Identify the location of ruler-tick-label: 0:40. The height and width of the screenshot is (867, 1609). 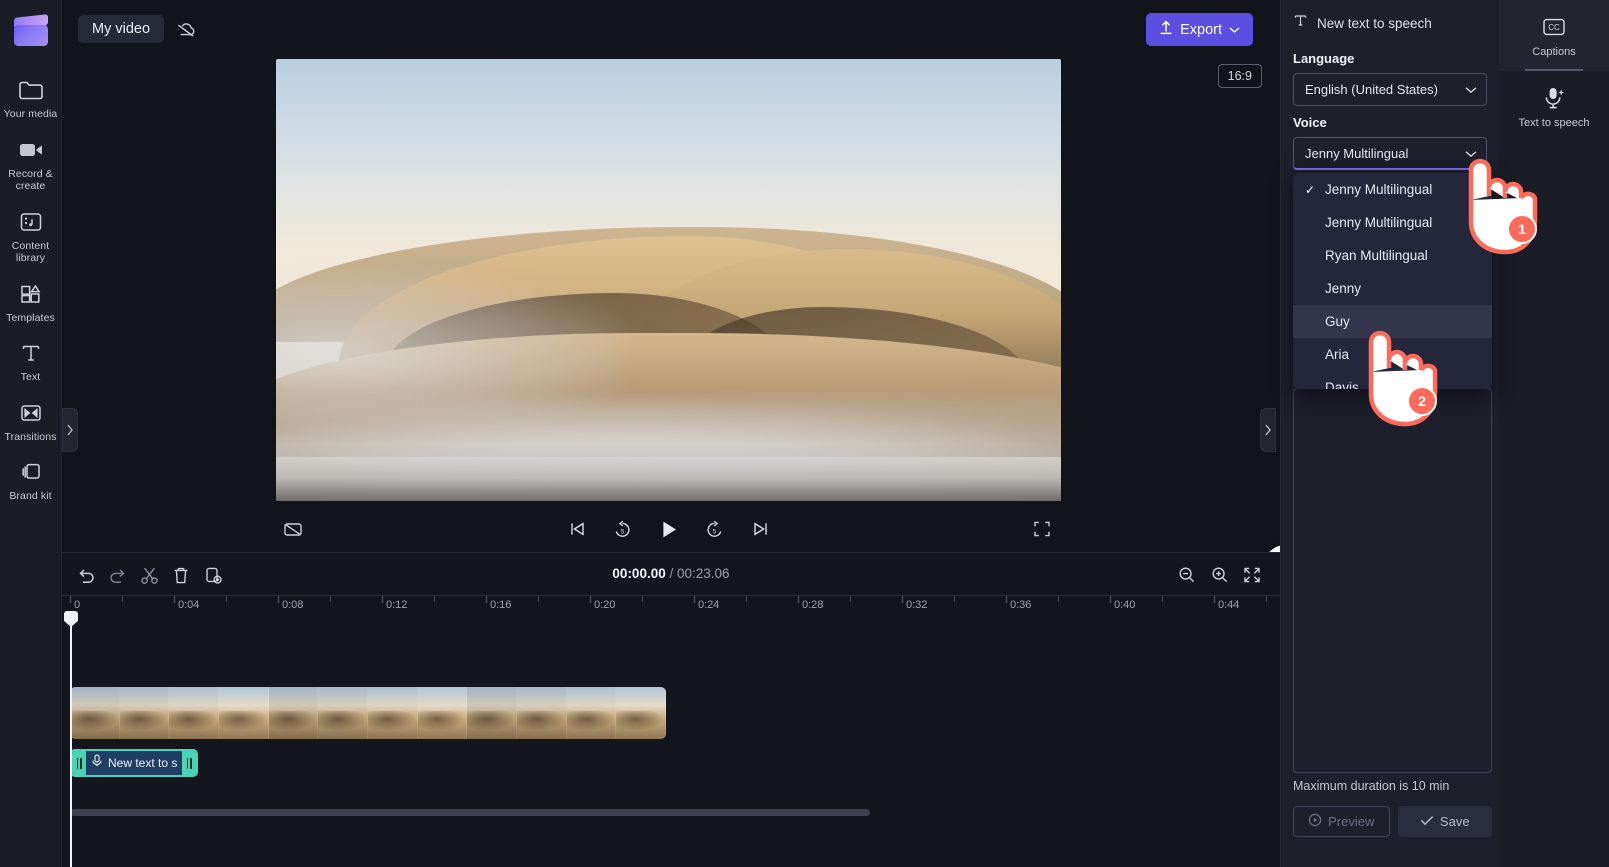
(1125, 605).